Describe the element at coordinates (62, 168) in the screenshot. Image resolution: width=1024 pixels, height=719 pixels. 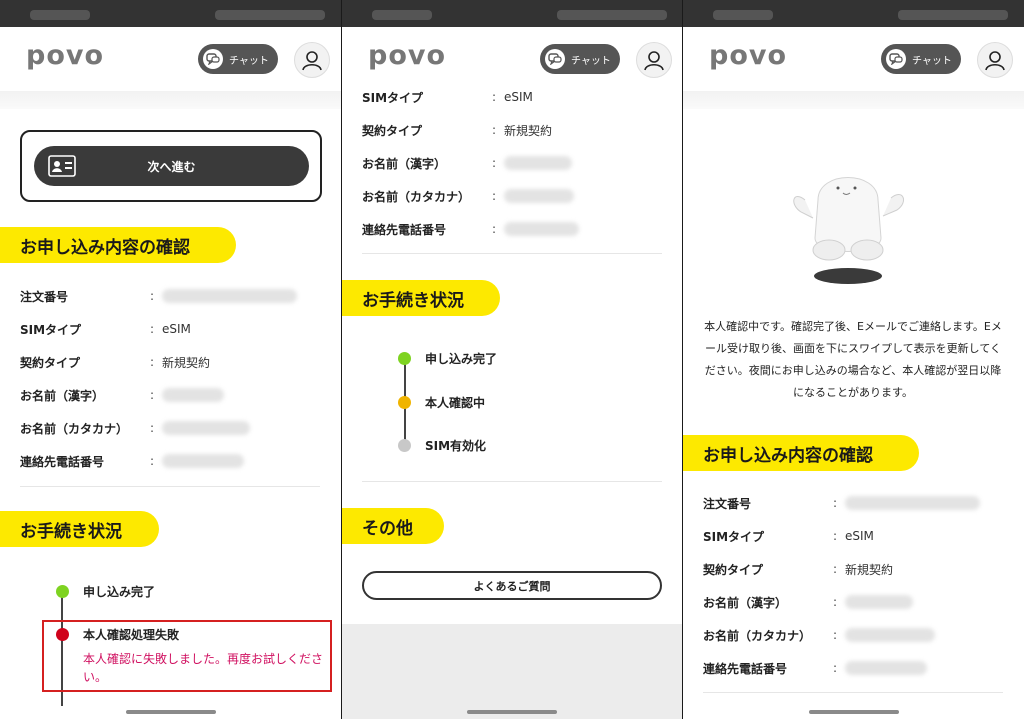
I see `id-card-icon` at that location.